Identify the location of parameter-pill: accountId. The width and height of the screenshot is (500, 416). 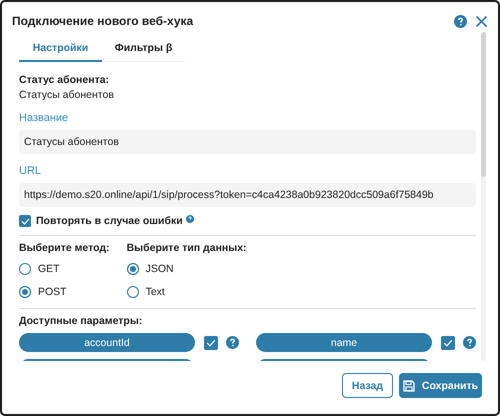
(107, 342).